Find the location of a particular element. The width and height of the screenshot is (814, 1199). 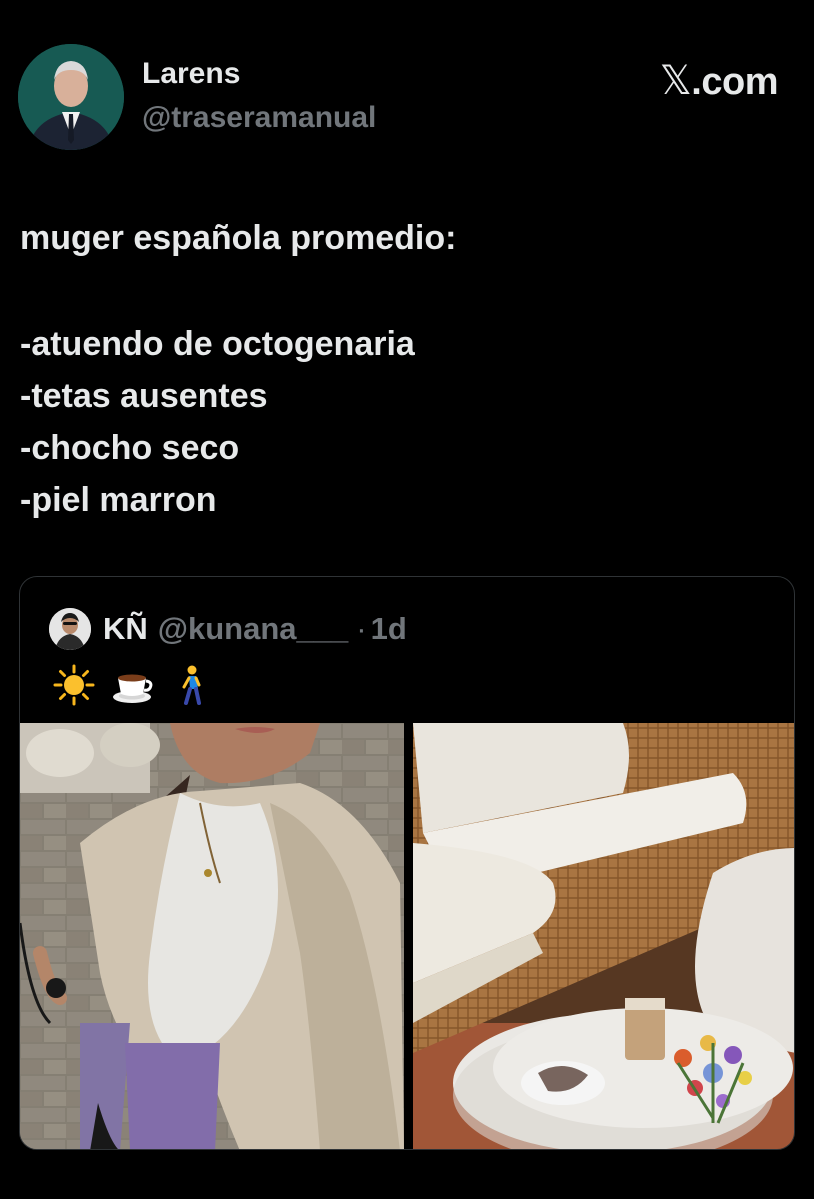

tweet-line: -chocho seco is located at coordinates (130, 448).